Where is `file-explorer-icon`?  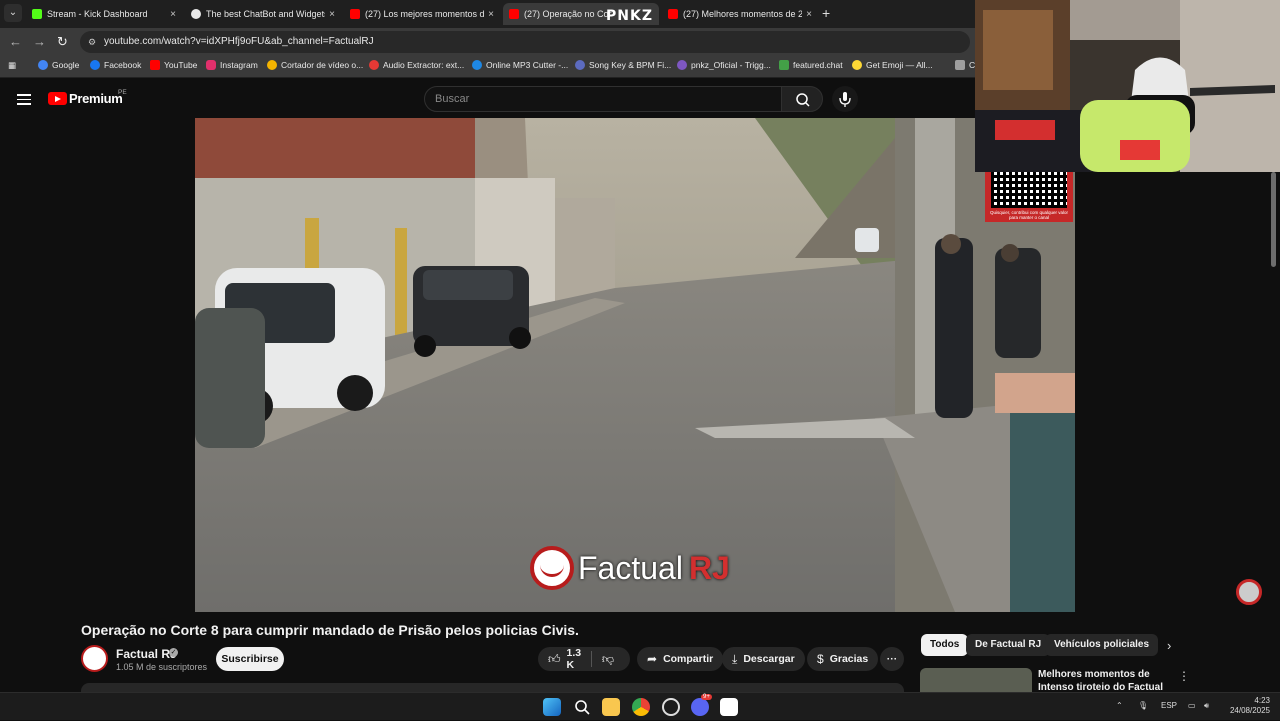
file-explorer-icon is located at coordinates (611, 707).